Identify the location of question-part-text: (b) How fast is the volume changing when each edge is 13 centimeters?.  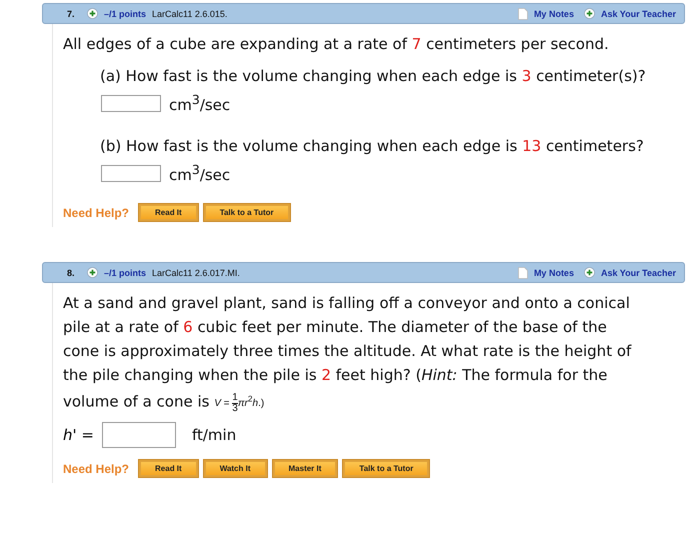
(372, 146).